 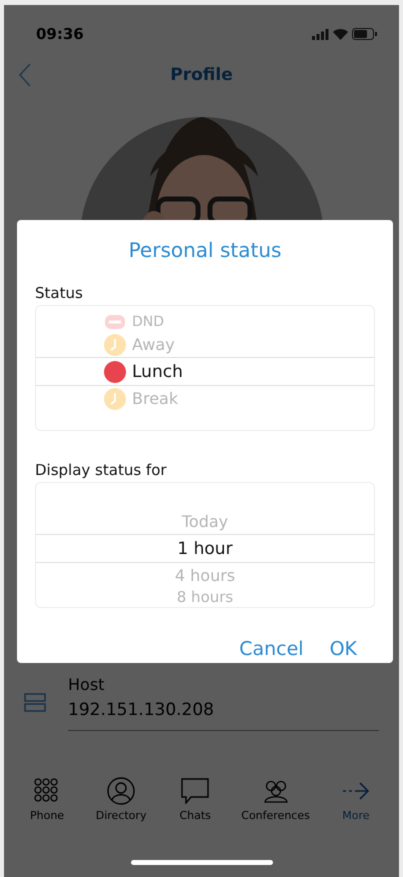 I want to click on wifi-icon, so click(x=340, y=34).